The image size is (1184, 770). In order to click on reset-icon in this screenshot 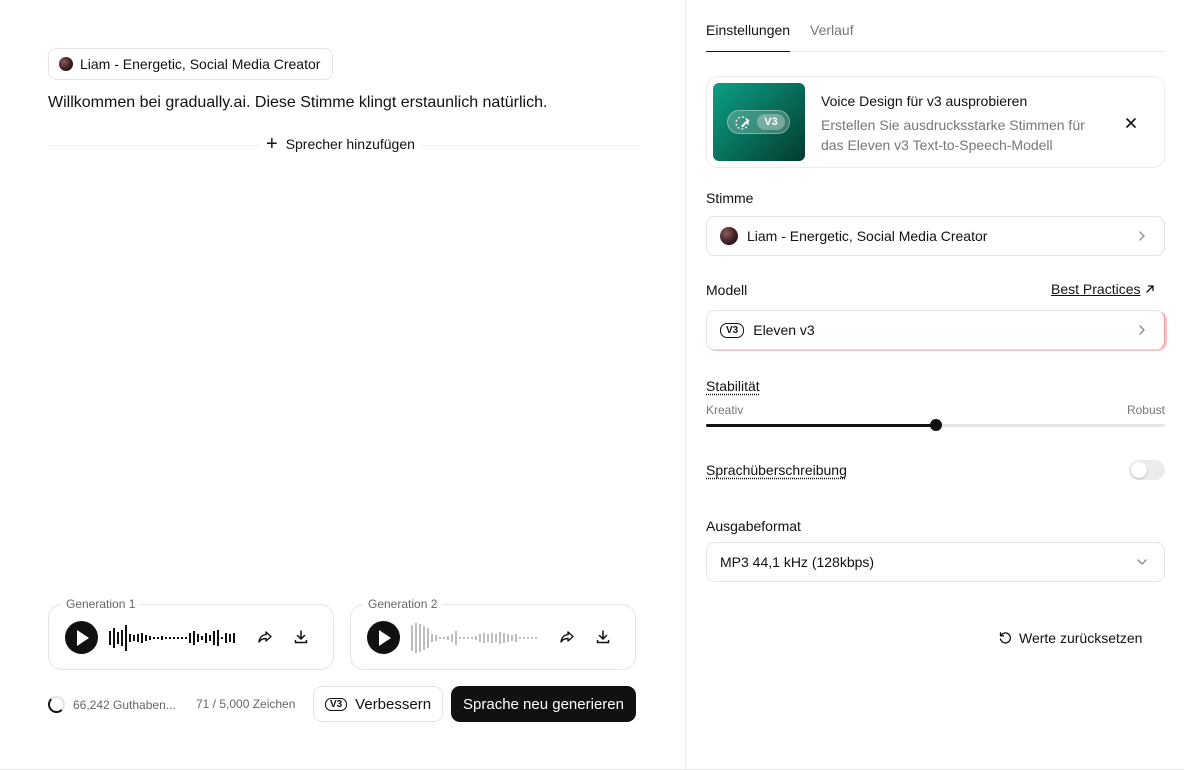, I will do `click(1005, 638)`.